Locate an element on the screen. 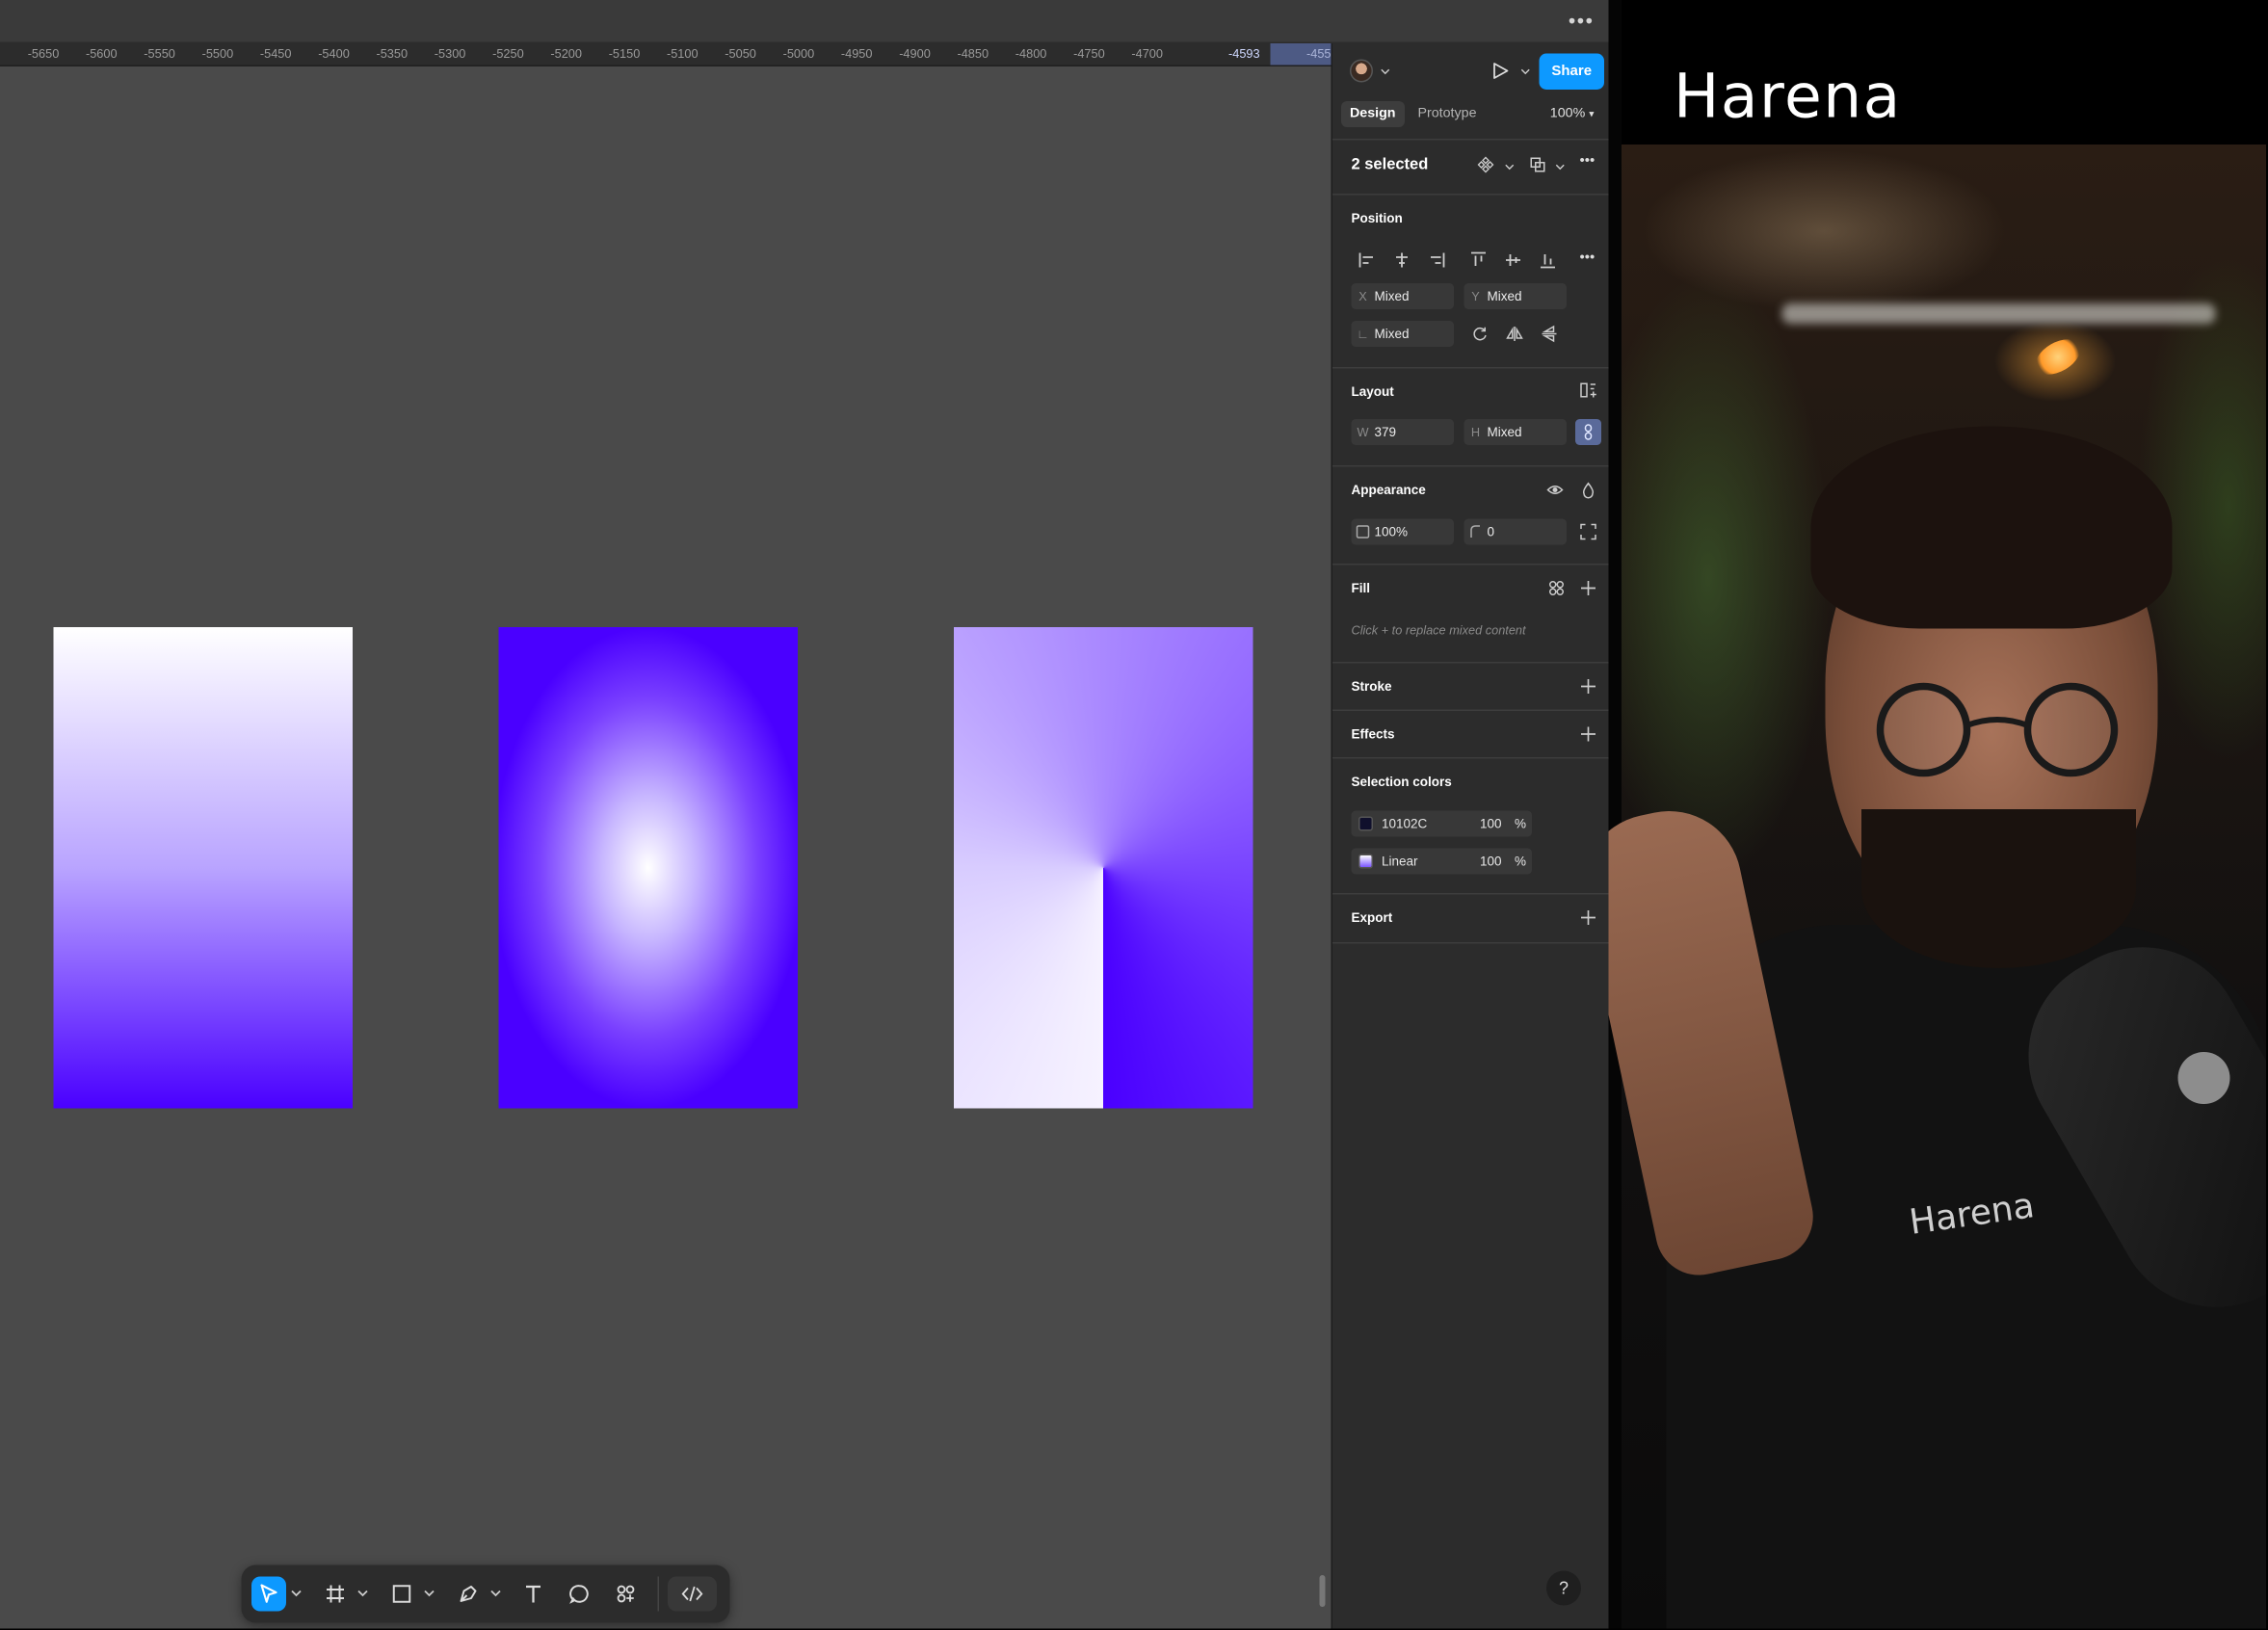  percent-unit: % is located at coordinates (1521, 861).